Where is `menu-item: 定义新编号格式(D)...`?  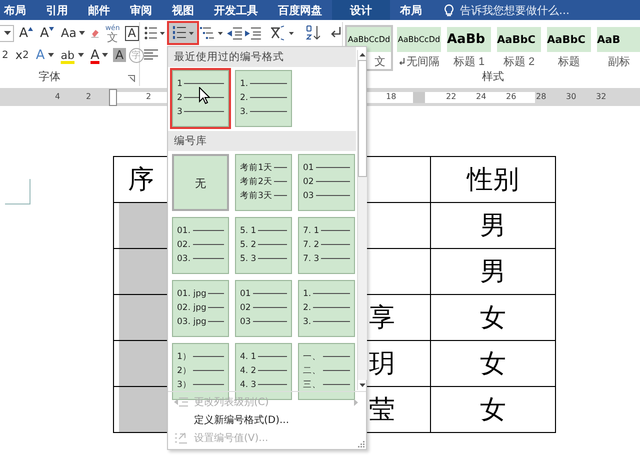 menu-item: 定义新编号格式(D)... is located at coordinates (267, 420).